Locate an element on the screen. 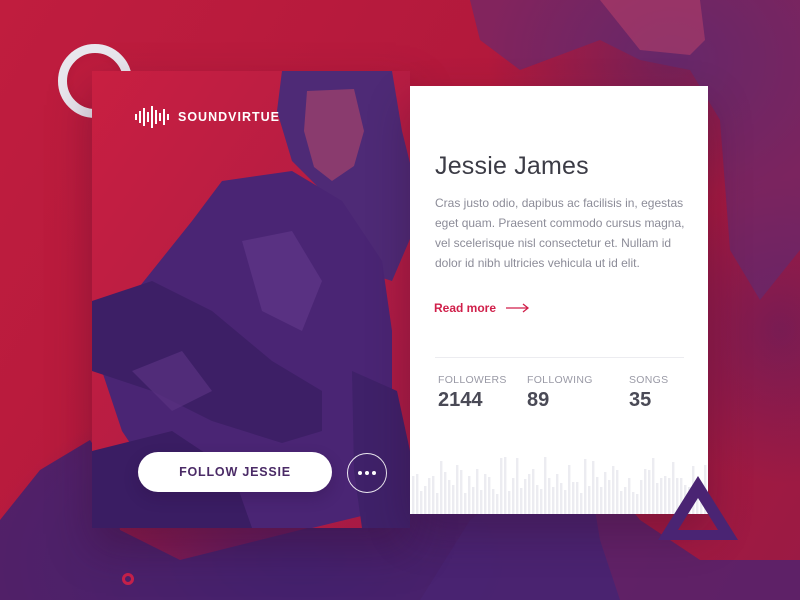 The height and width of the screenshot is (600, 800). stat-label: FOLLOWERS is located at coordinates (472, 380).